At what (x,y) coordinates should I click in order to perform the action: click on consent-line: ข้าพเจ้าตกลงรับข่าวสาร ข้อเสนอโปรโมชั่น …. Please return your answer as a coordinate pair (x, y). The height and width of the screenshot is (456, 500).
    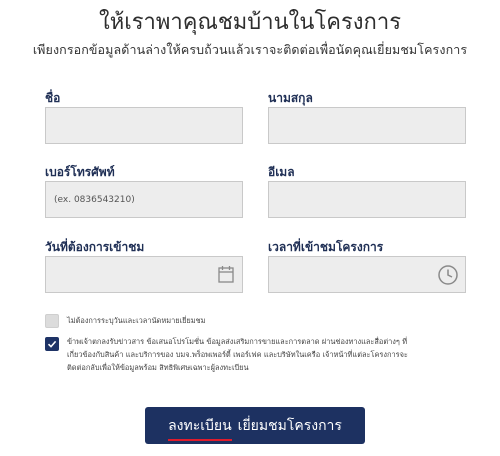
    Looking at the image, I should click on (237, 341).